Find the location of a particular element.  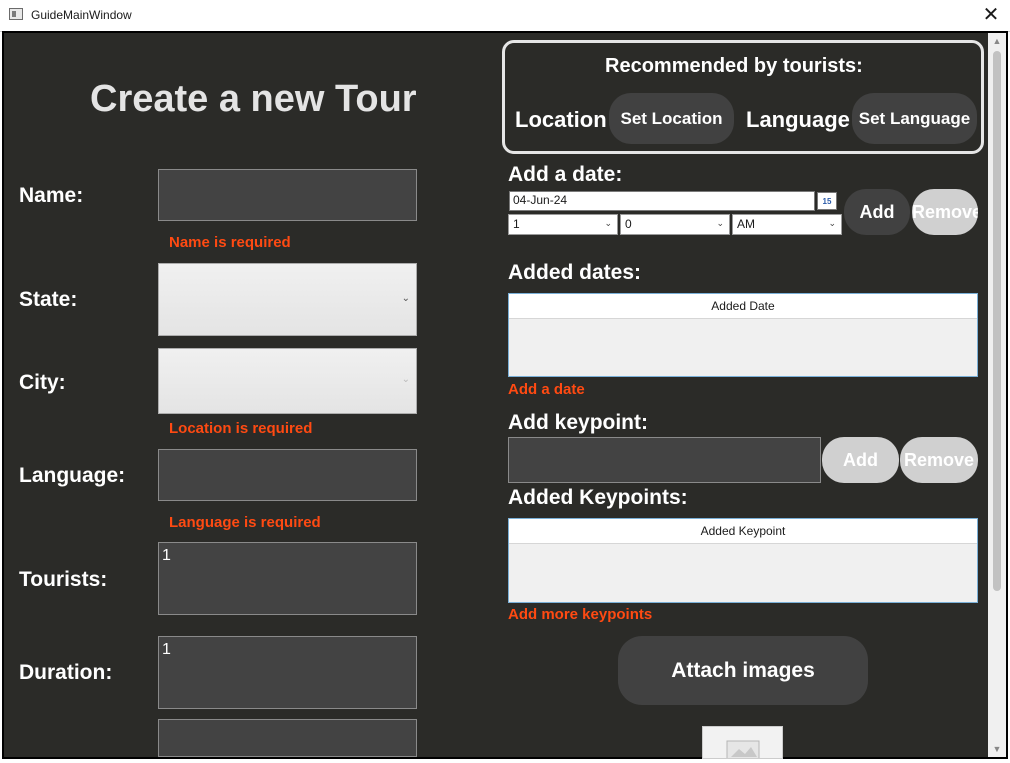

attach-images-button: Attach images is located at coordinates (743, 670).